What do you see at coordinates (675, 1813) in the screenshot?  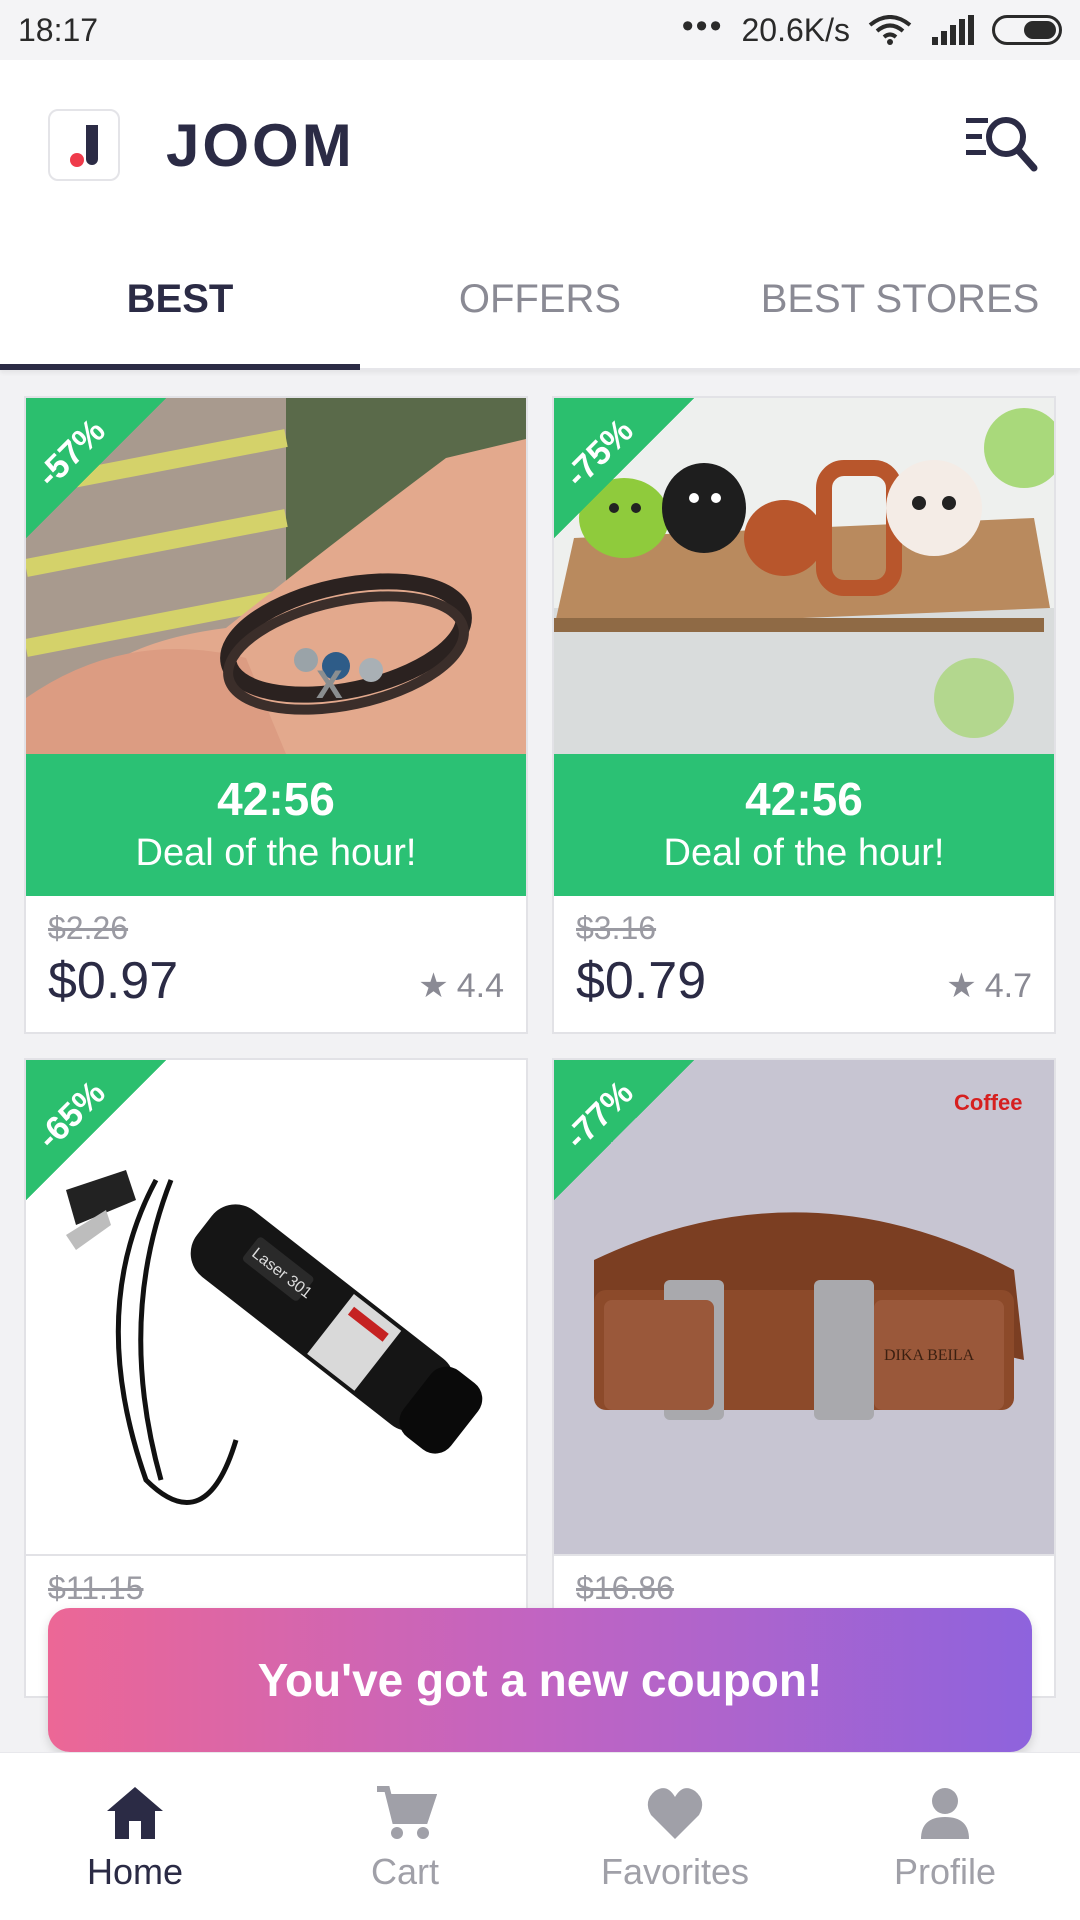 I see `heart-icon` at bounding box center [675, 1813].